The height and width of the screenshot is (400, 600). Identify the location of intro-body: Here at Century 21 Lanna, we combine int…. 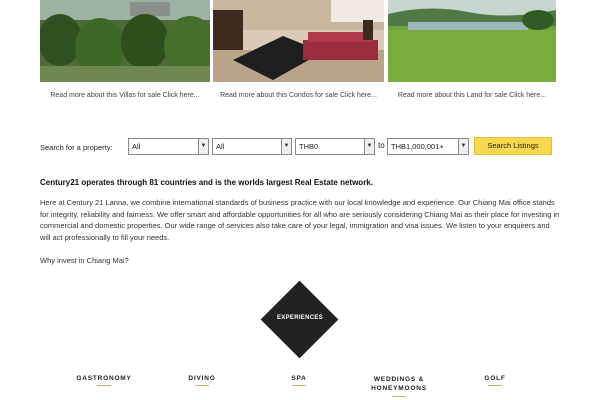
(300, 220).